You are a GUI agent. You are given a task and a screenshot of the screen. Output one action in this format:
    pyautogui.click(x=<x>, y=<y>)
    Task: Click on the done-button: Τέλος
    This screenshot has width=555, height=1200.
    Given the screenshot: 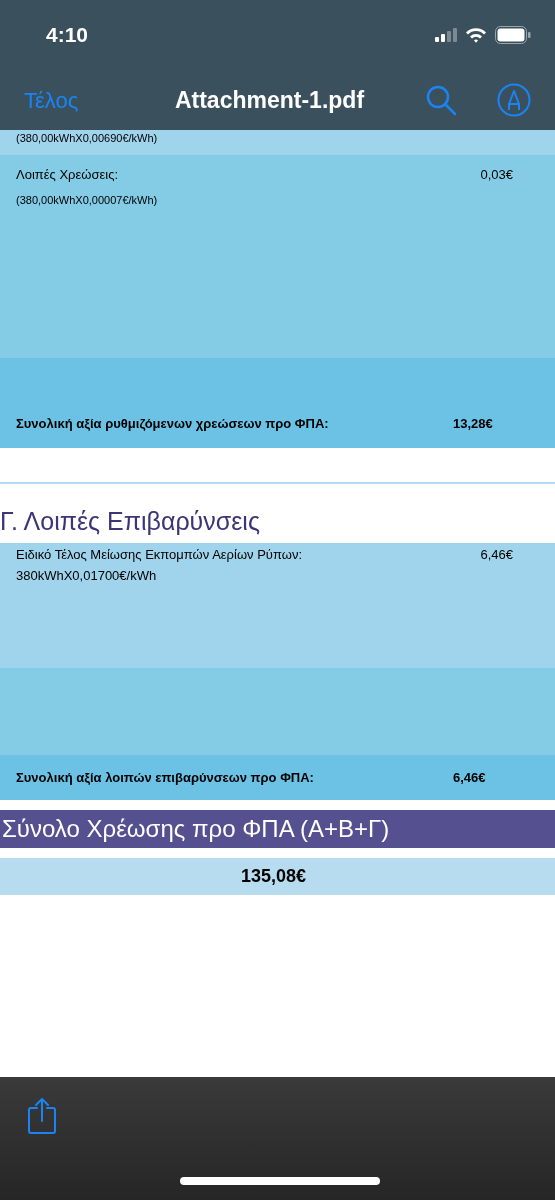 What is the action you would take?
    pyautogui.click(x=84, y=100)
    